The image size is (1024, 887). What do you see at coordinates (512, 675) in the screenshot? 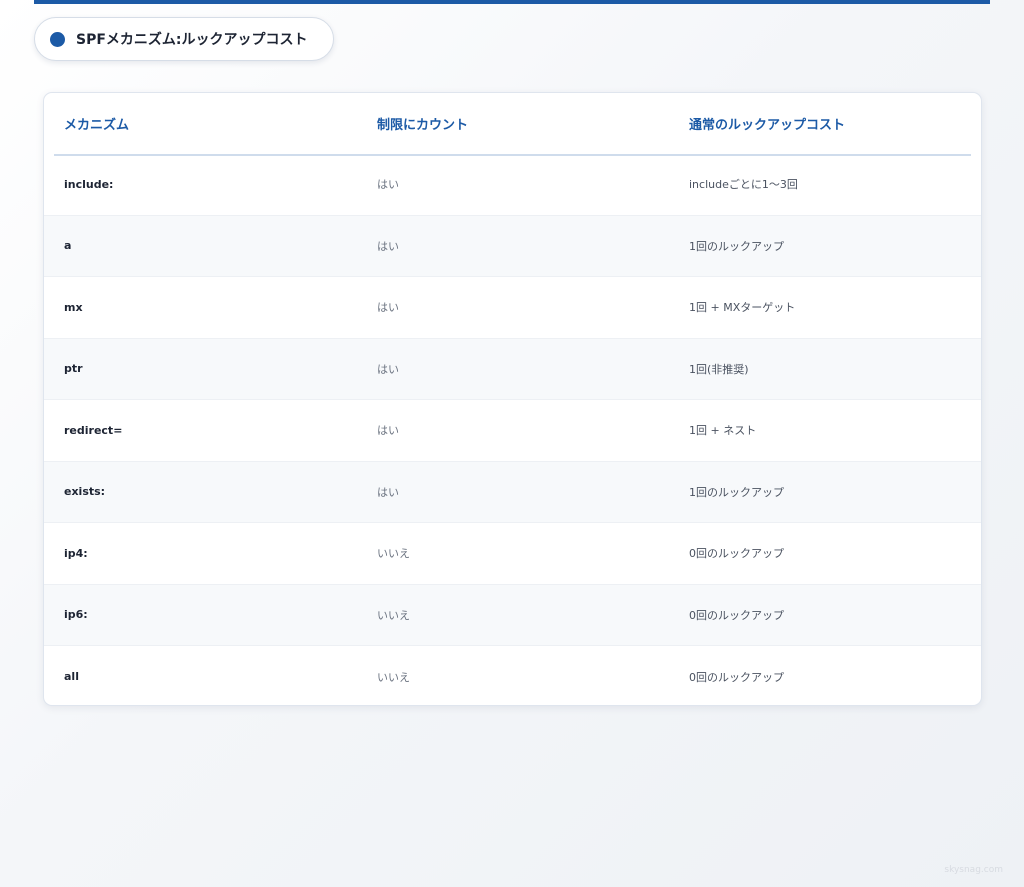
I see `table-row: all いいえ 0回のルックアップ` at bounding box center [512, 675].